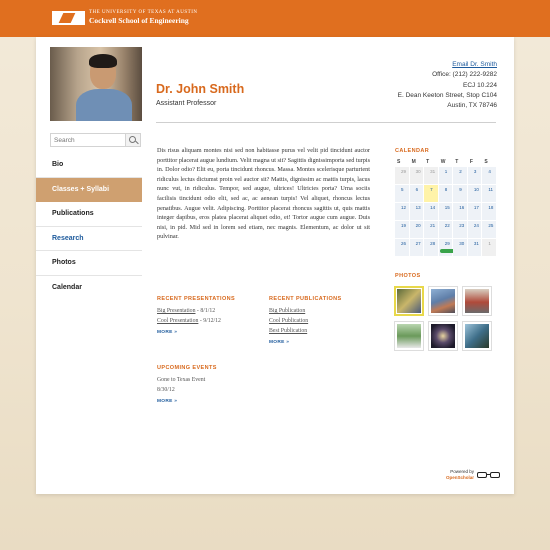 The height and width of the screenshot is (550, 550). What do you see at coordinates (89, 263) in the screenshot?
I see `nav-item-photos: Photos` at bounding box center [89, 263].